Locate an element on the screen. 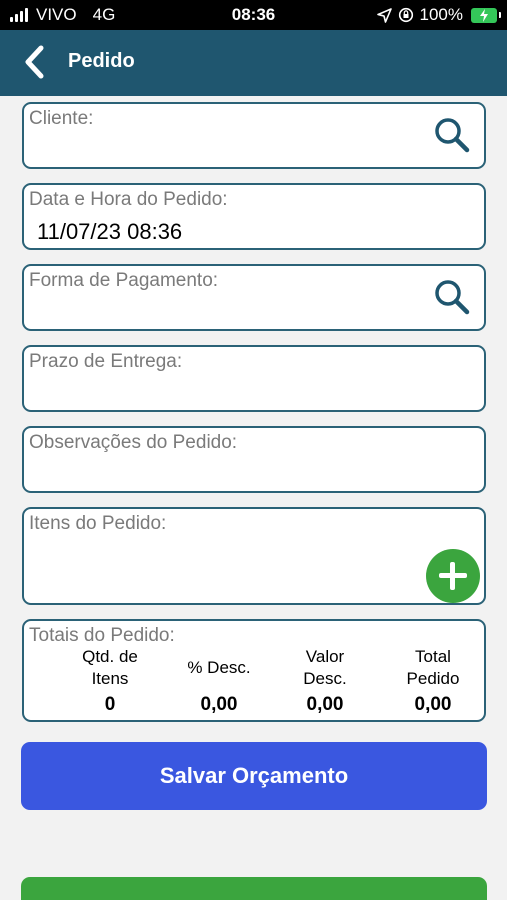 The height and width of the screenshot is (900, 507). location-icon is located at coordinates (384, 15).